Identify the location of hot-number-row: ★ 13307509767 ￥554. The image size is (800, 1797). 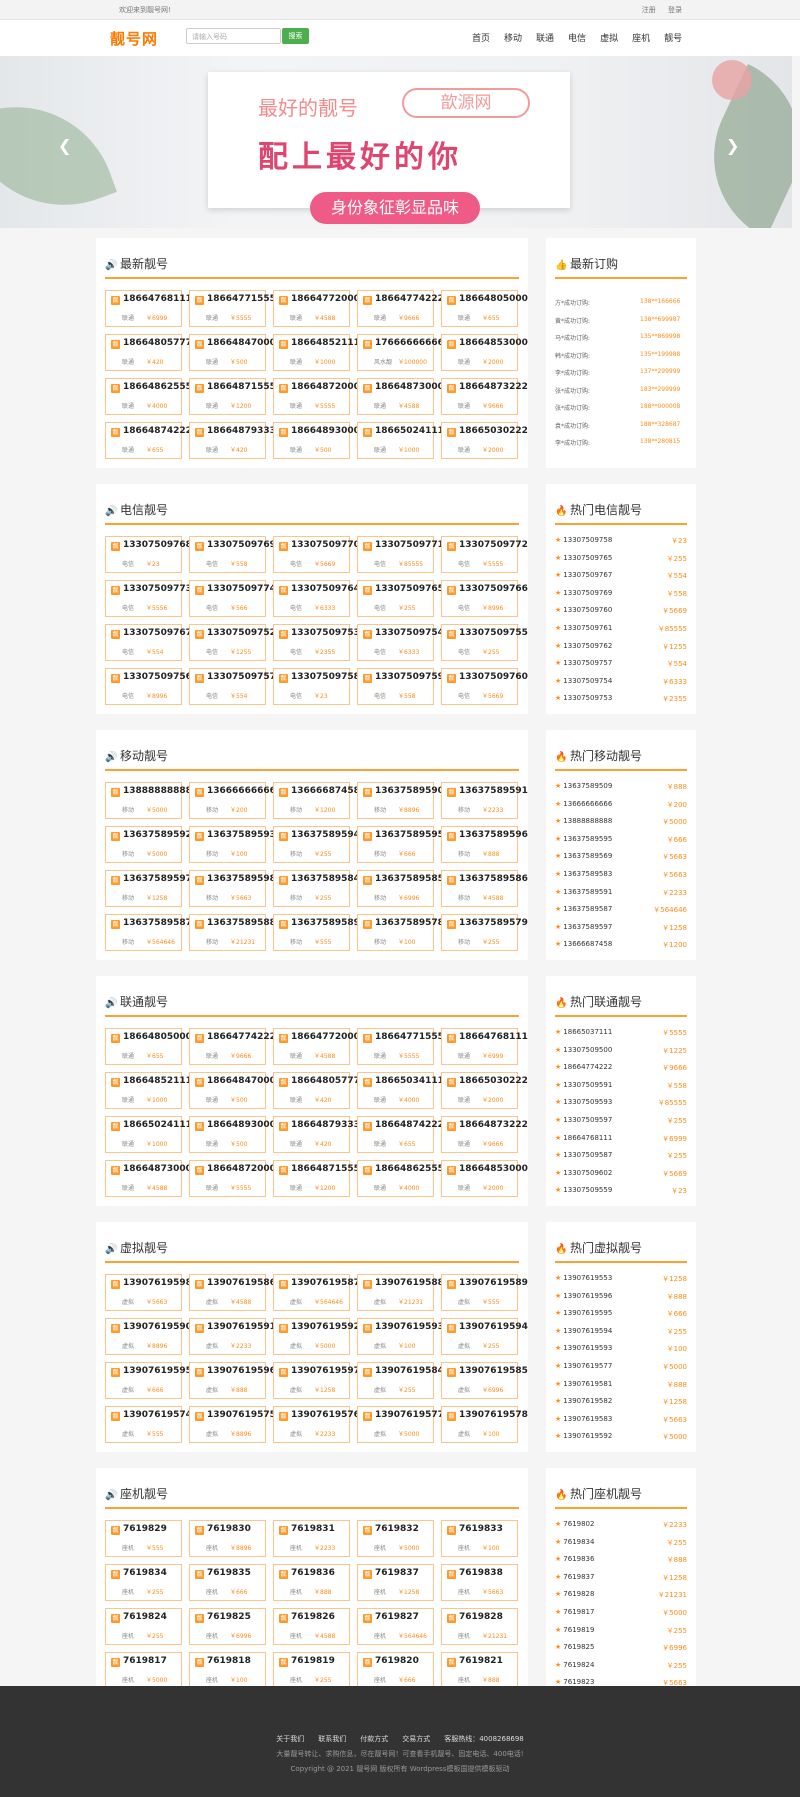
(621, 578).